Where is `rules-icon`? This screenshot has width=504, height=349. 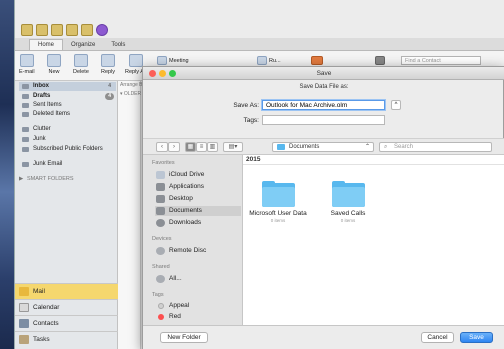
rules-icon is located at coordinates (262, 60).